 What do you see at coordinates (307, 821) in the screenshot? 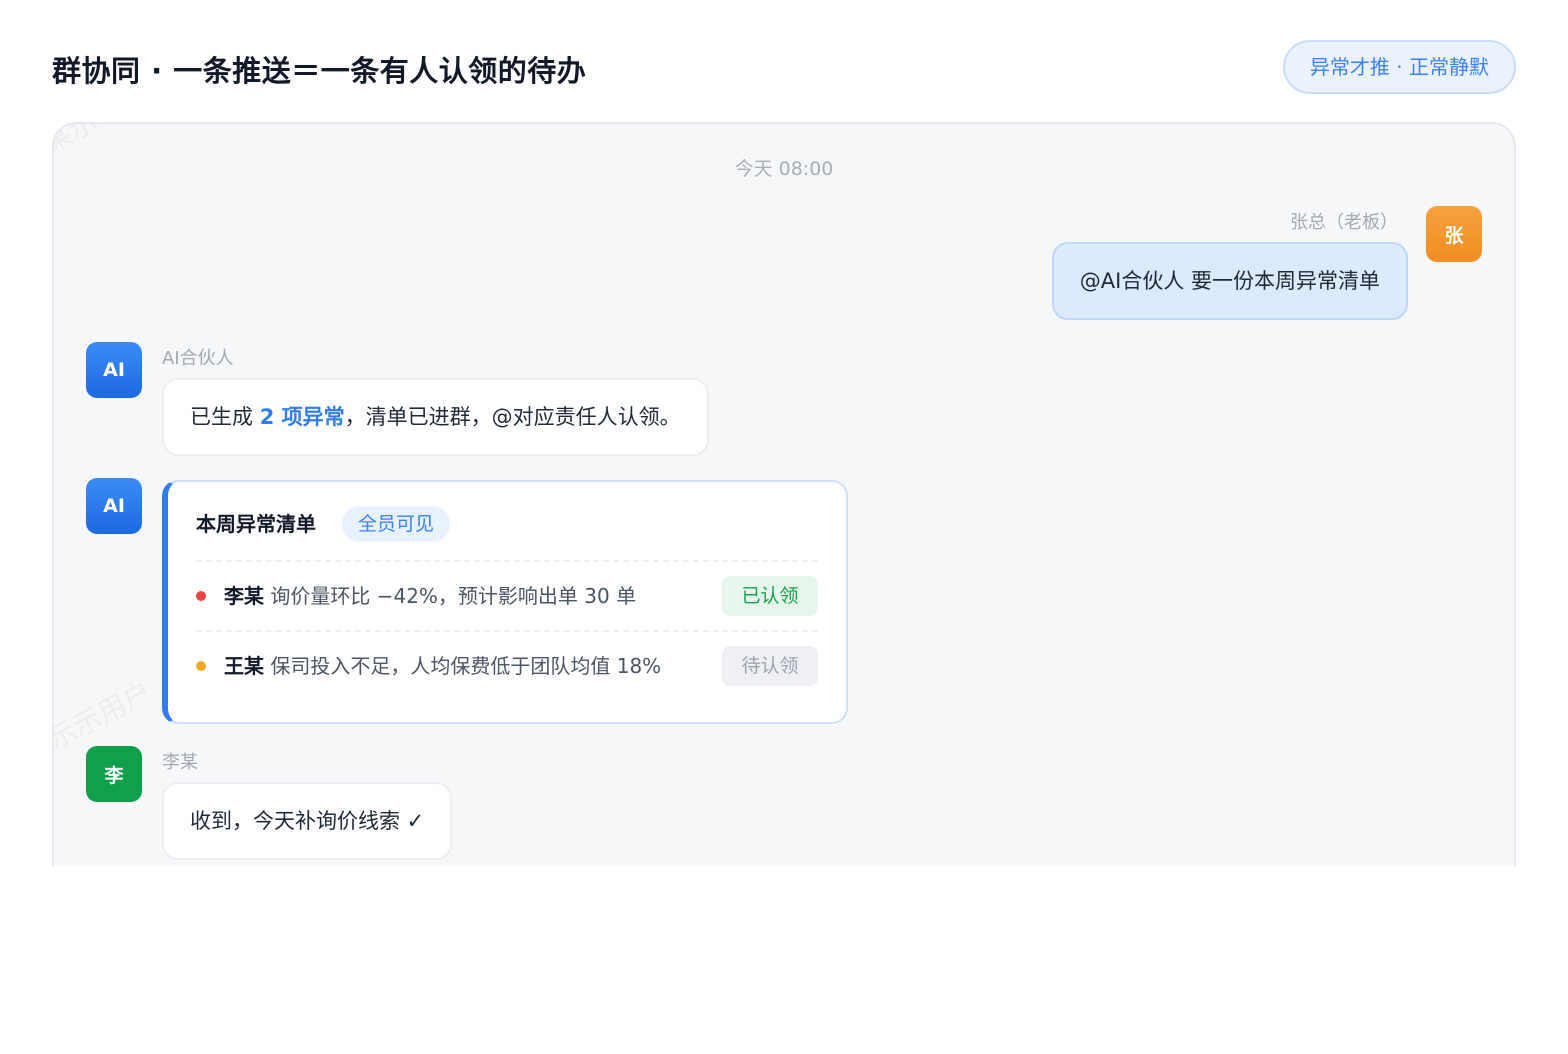
I see `message-bubble-li: 收到，今天补询价线索 ✓` at bounding box center [307, 821].